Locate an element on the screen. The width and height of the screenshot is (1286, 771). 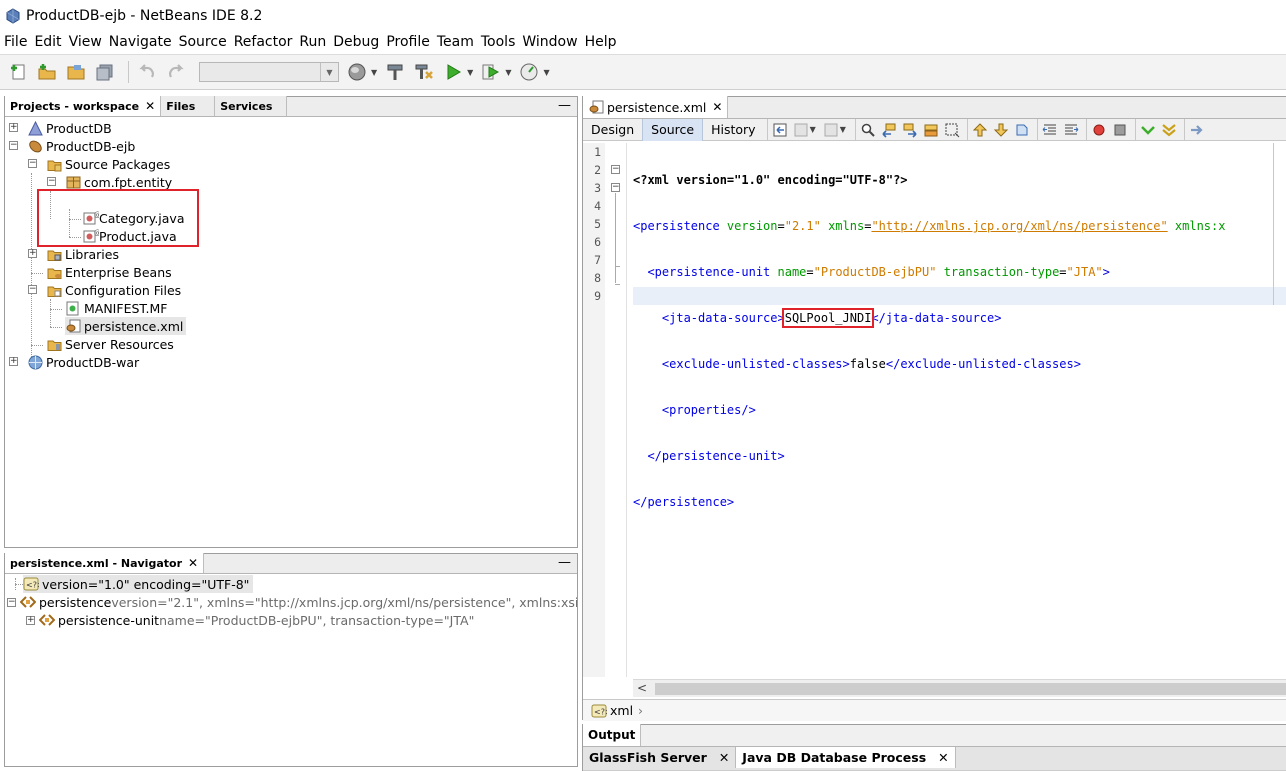
find-button is located at coordinates (868, 130).